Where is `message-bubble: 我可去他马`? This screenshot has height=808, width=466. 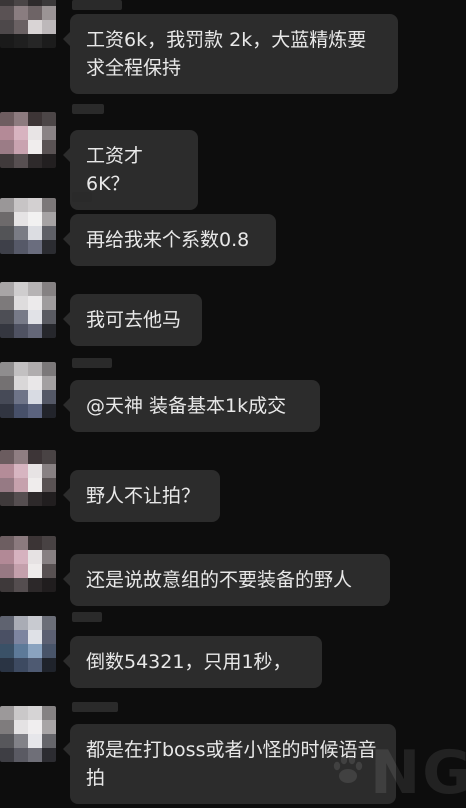 message-bubble: 我可去他马 is located at coordinates (132, 320).